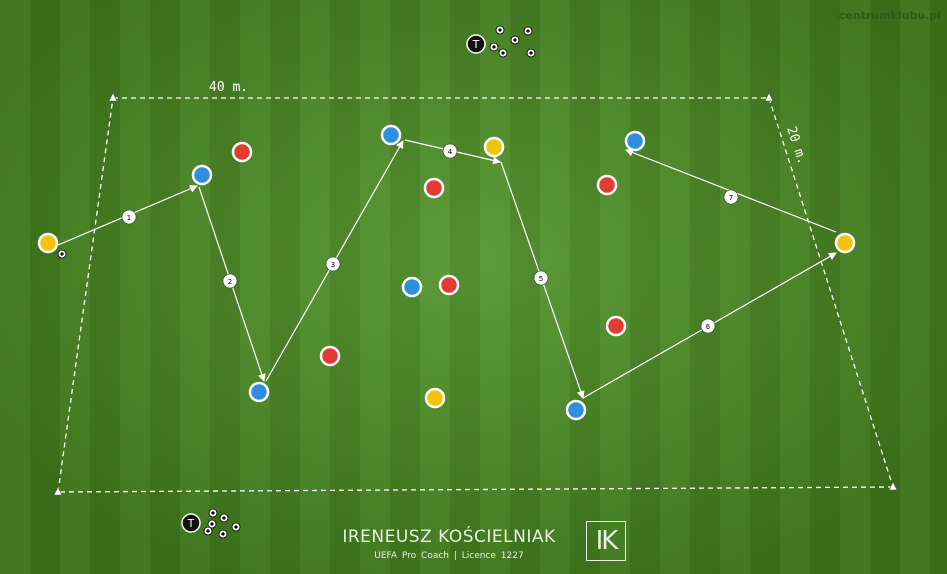 The width and height of the screenshot is (947, 574). I want to click on pass-number: 2, so click(230, 282).